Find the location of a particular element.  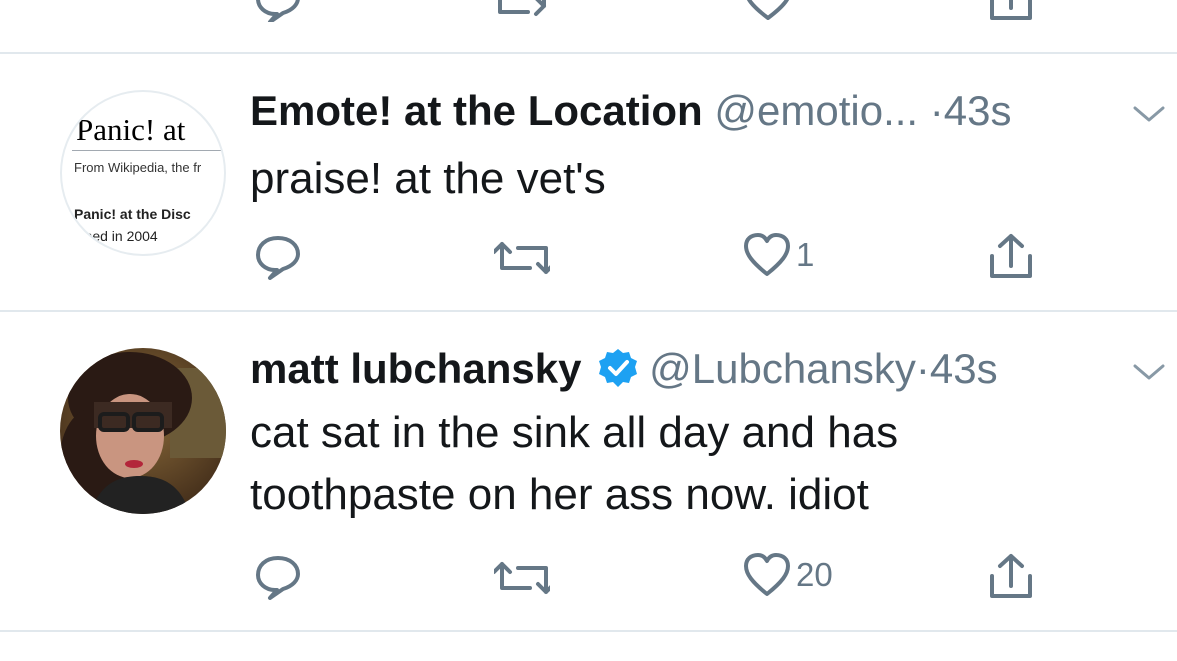

divider is located at coordinates (588, 631).